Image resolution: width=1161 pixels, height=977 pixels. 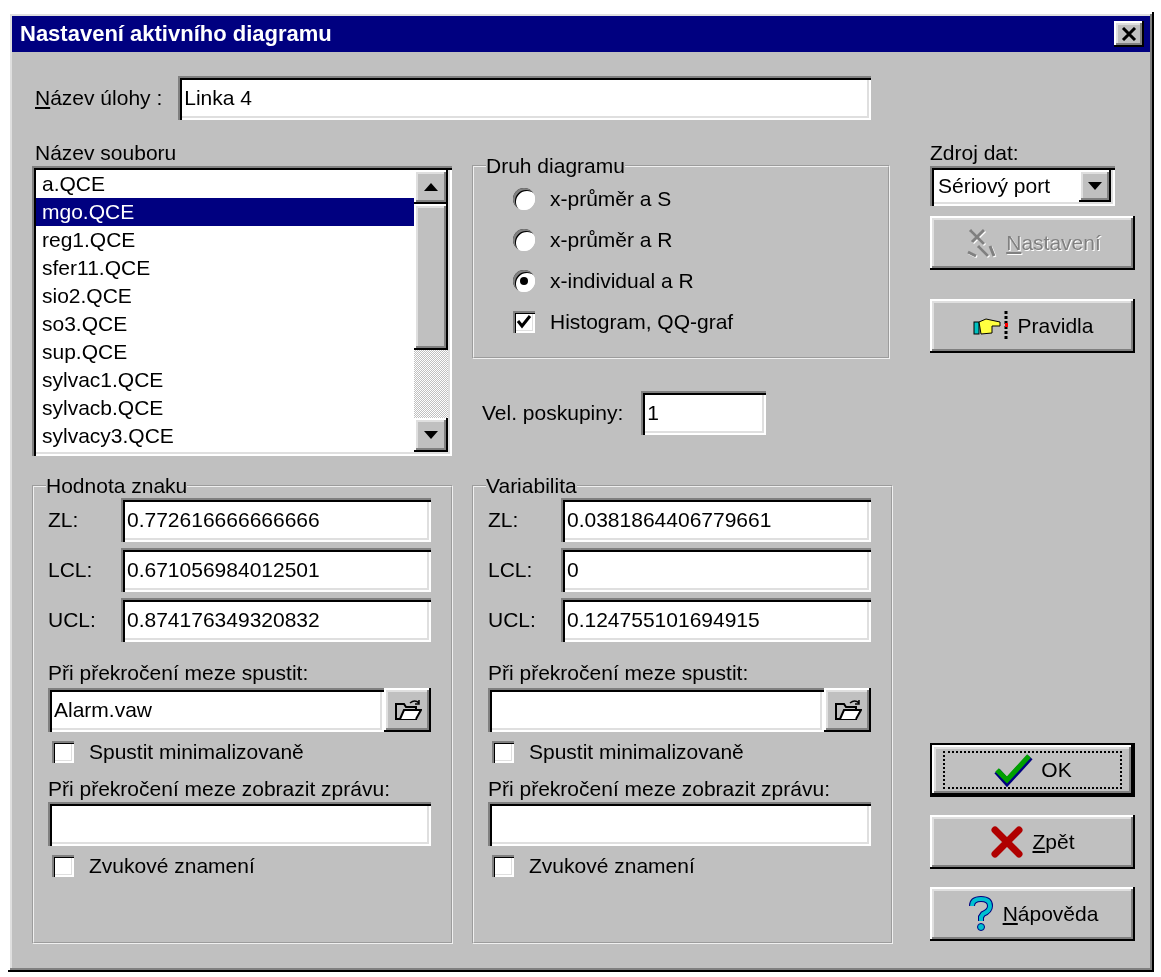 What do you see at coordinates (225, 184) in the screenshot?
I see `list-item: a.QCE` at bounding box center [225, 184].